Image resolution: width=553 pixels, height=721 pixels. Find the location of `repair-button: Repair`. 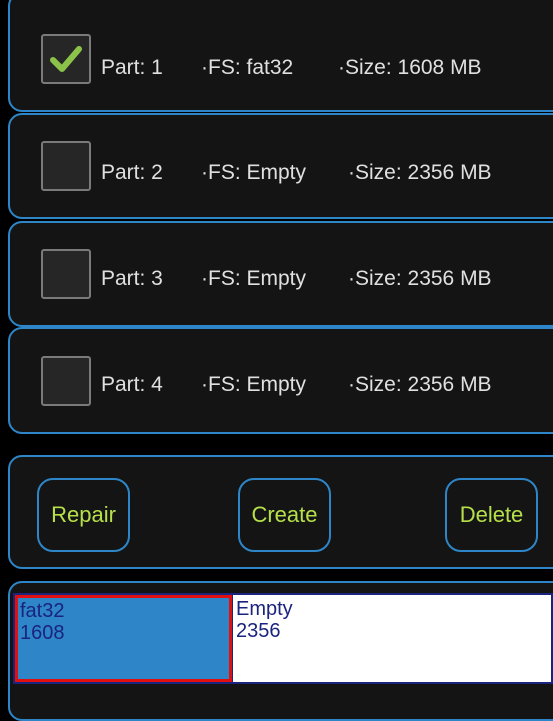

repair-button: Repair is located at coordinates (83, 515).